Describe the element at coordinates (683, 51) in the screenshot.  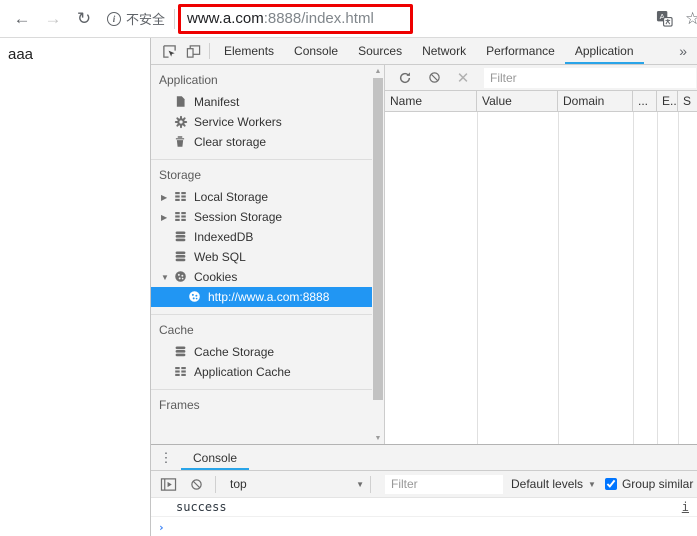
I see `more-tabs-icon: »` at that location.